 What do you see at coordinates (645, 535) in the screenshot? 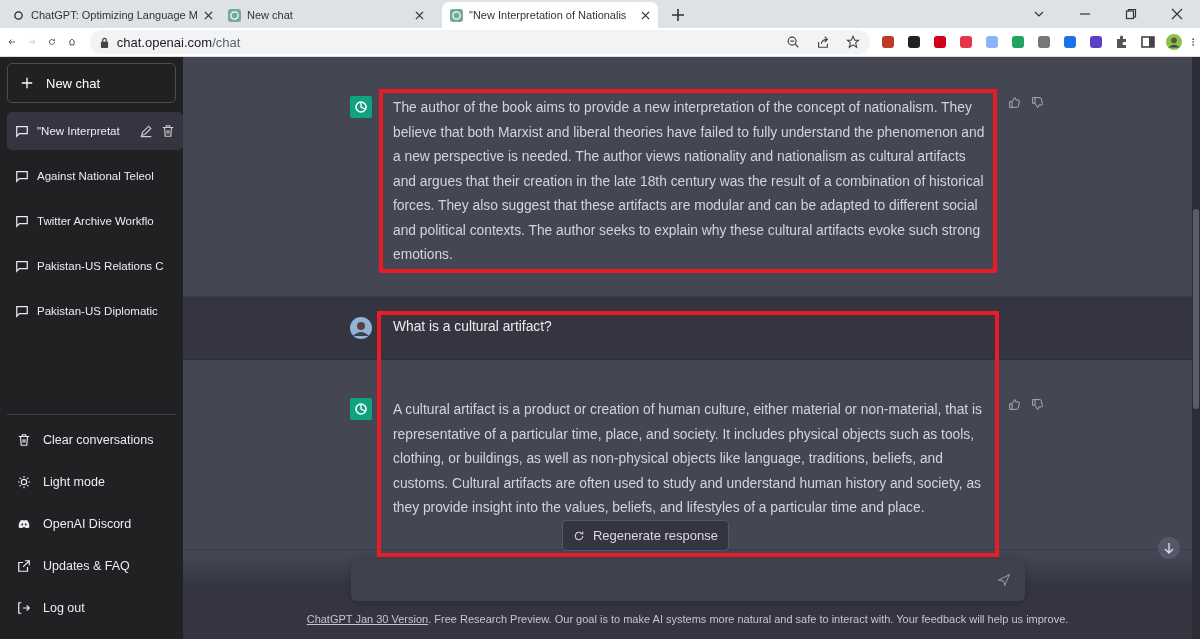
I see `regenerate-button: Regenerate response` at bounding box center [645, 535].